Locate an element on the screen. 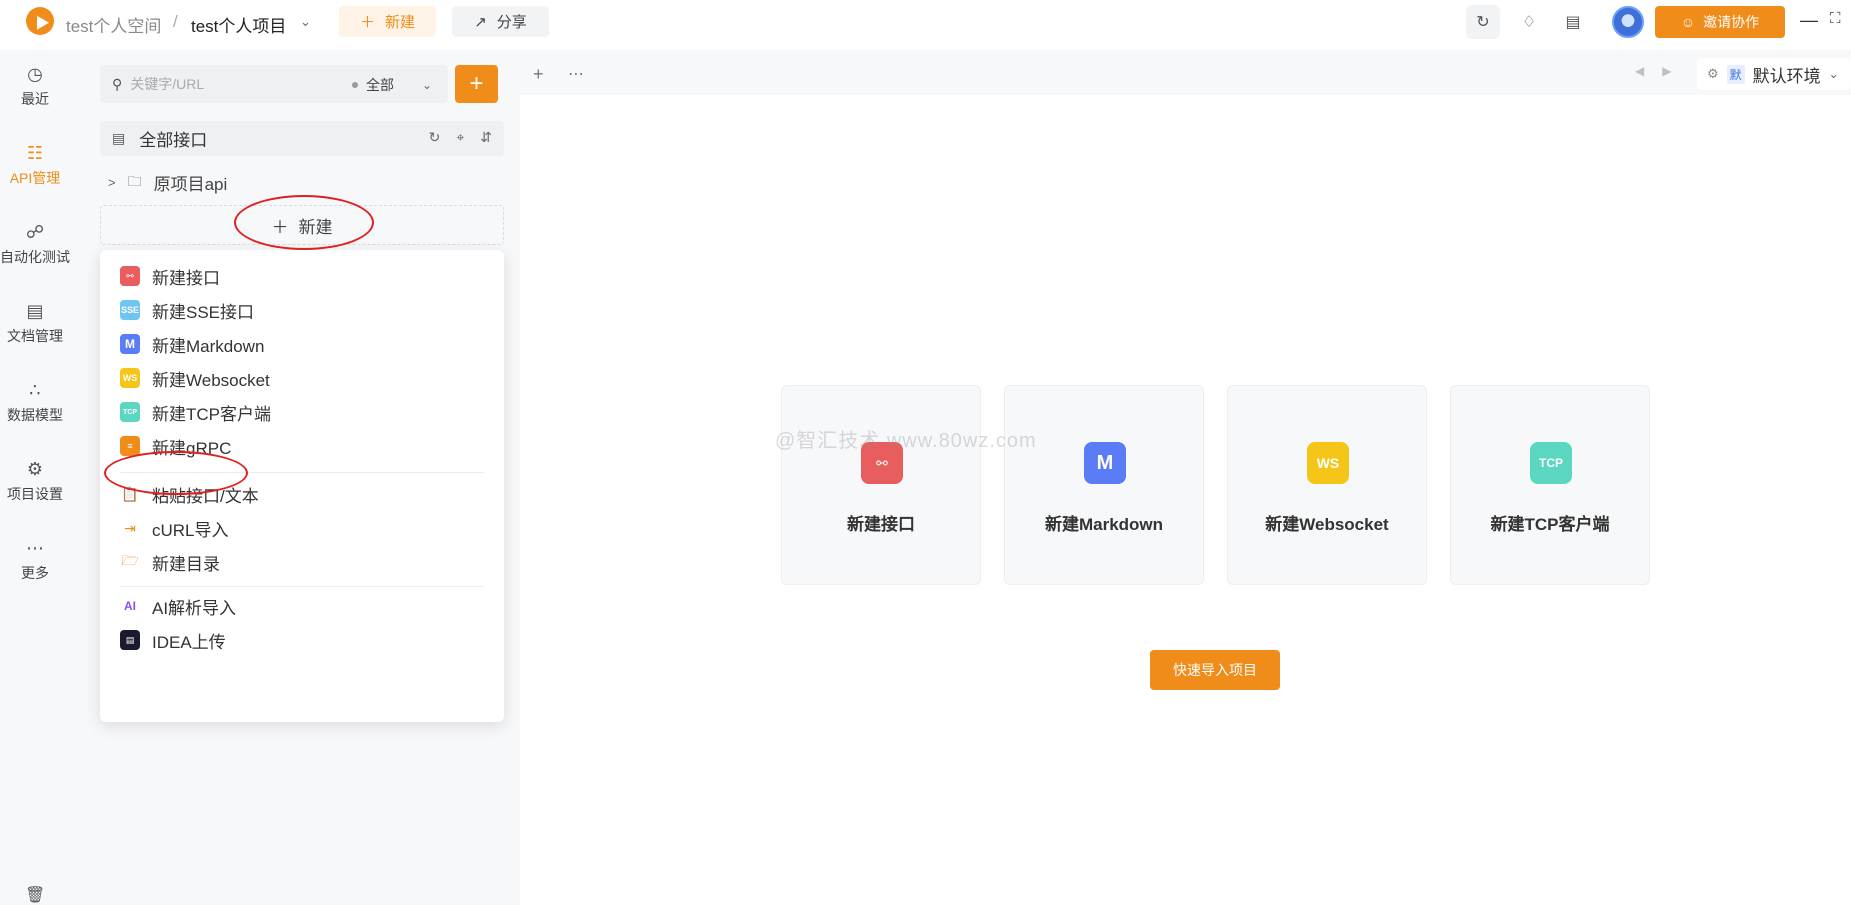 The image size is (1851, 905). more-tabs-icon: ⋯ is located at coordinates (576, 74).